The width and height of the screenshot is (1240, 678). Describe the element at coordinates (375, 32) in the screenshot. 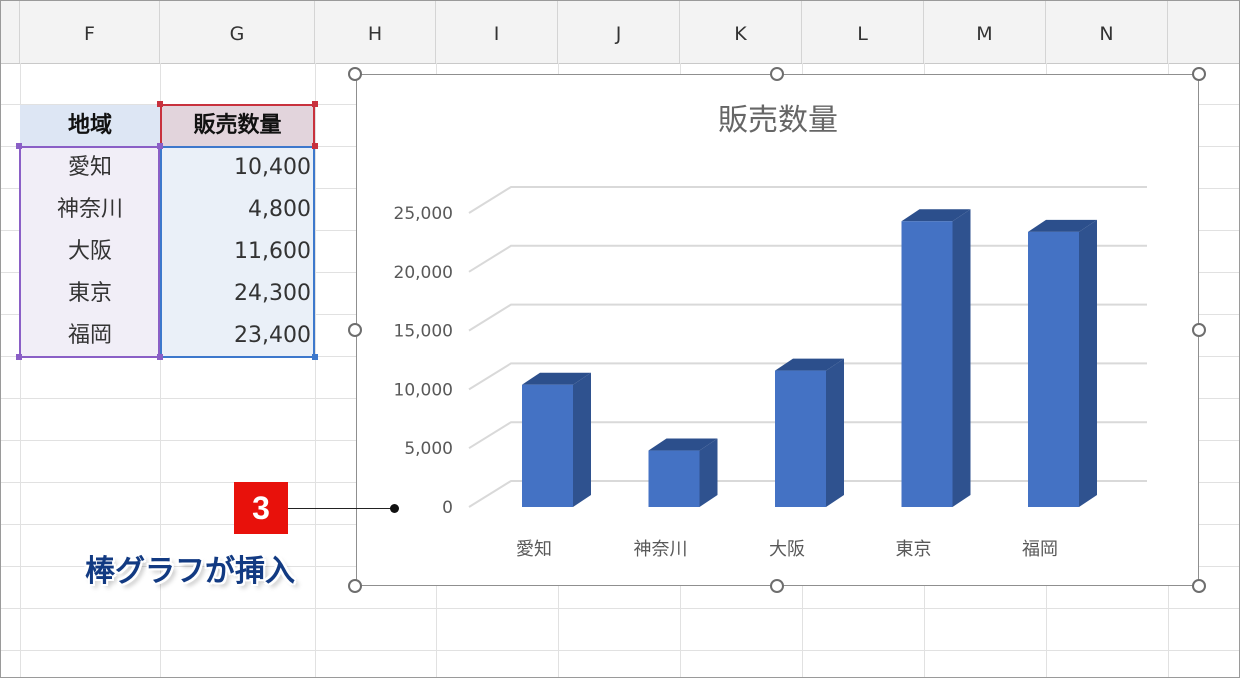

I see `column-header-h: H` at that location.